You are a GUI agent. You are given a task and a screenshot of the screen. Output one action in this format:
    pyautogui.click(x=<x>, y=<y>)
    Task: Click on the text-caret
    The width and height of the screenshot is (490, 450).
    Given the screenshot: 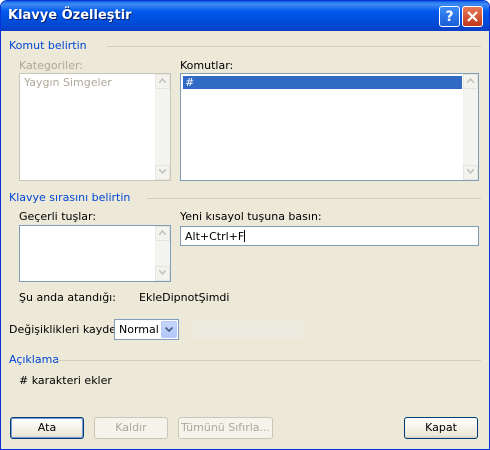 What is the action you would take?
    pyautogui.click(x=245, y=236)
    